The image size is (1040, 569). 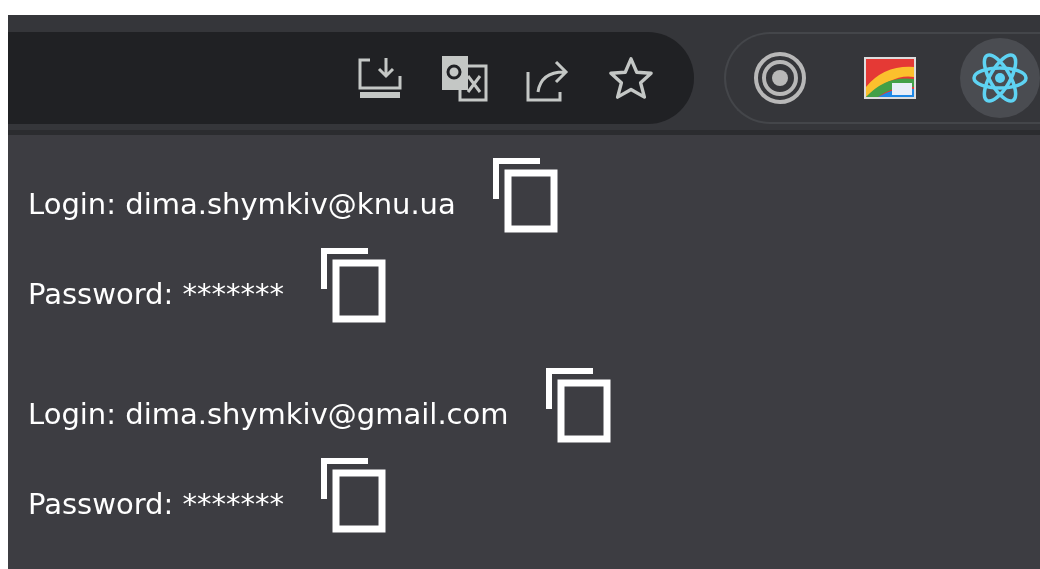 What do you see at coordinates (780, 77) in the screenshot?
I see `target-icon` at bounding box center [780, 77].